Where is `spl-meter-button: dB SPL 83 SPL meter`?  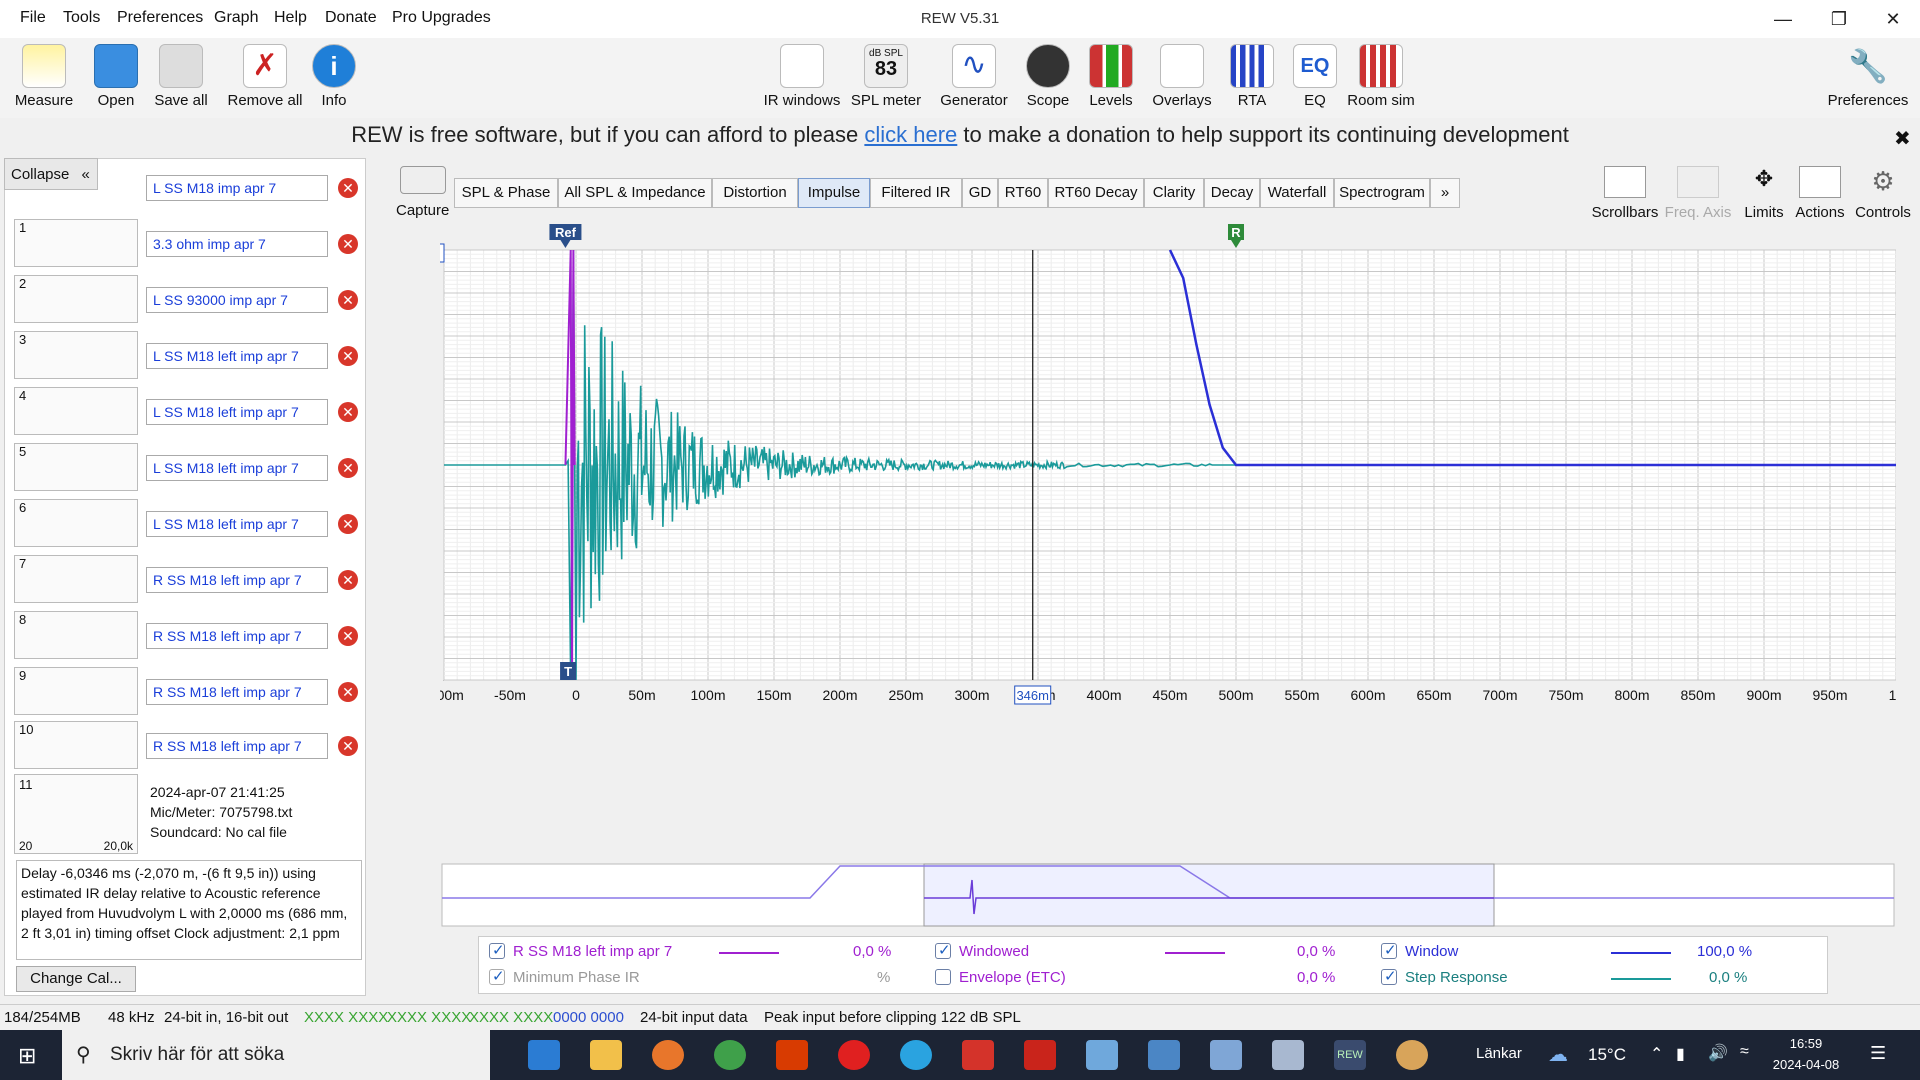
spl-meter-button: dB SPL 83 SPL meter is located at coordinates (886, 76).